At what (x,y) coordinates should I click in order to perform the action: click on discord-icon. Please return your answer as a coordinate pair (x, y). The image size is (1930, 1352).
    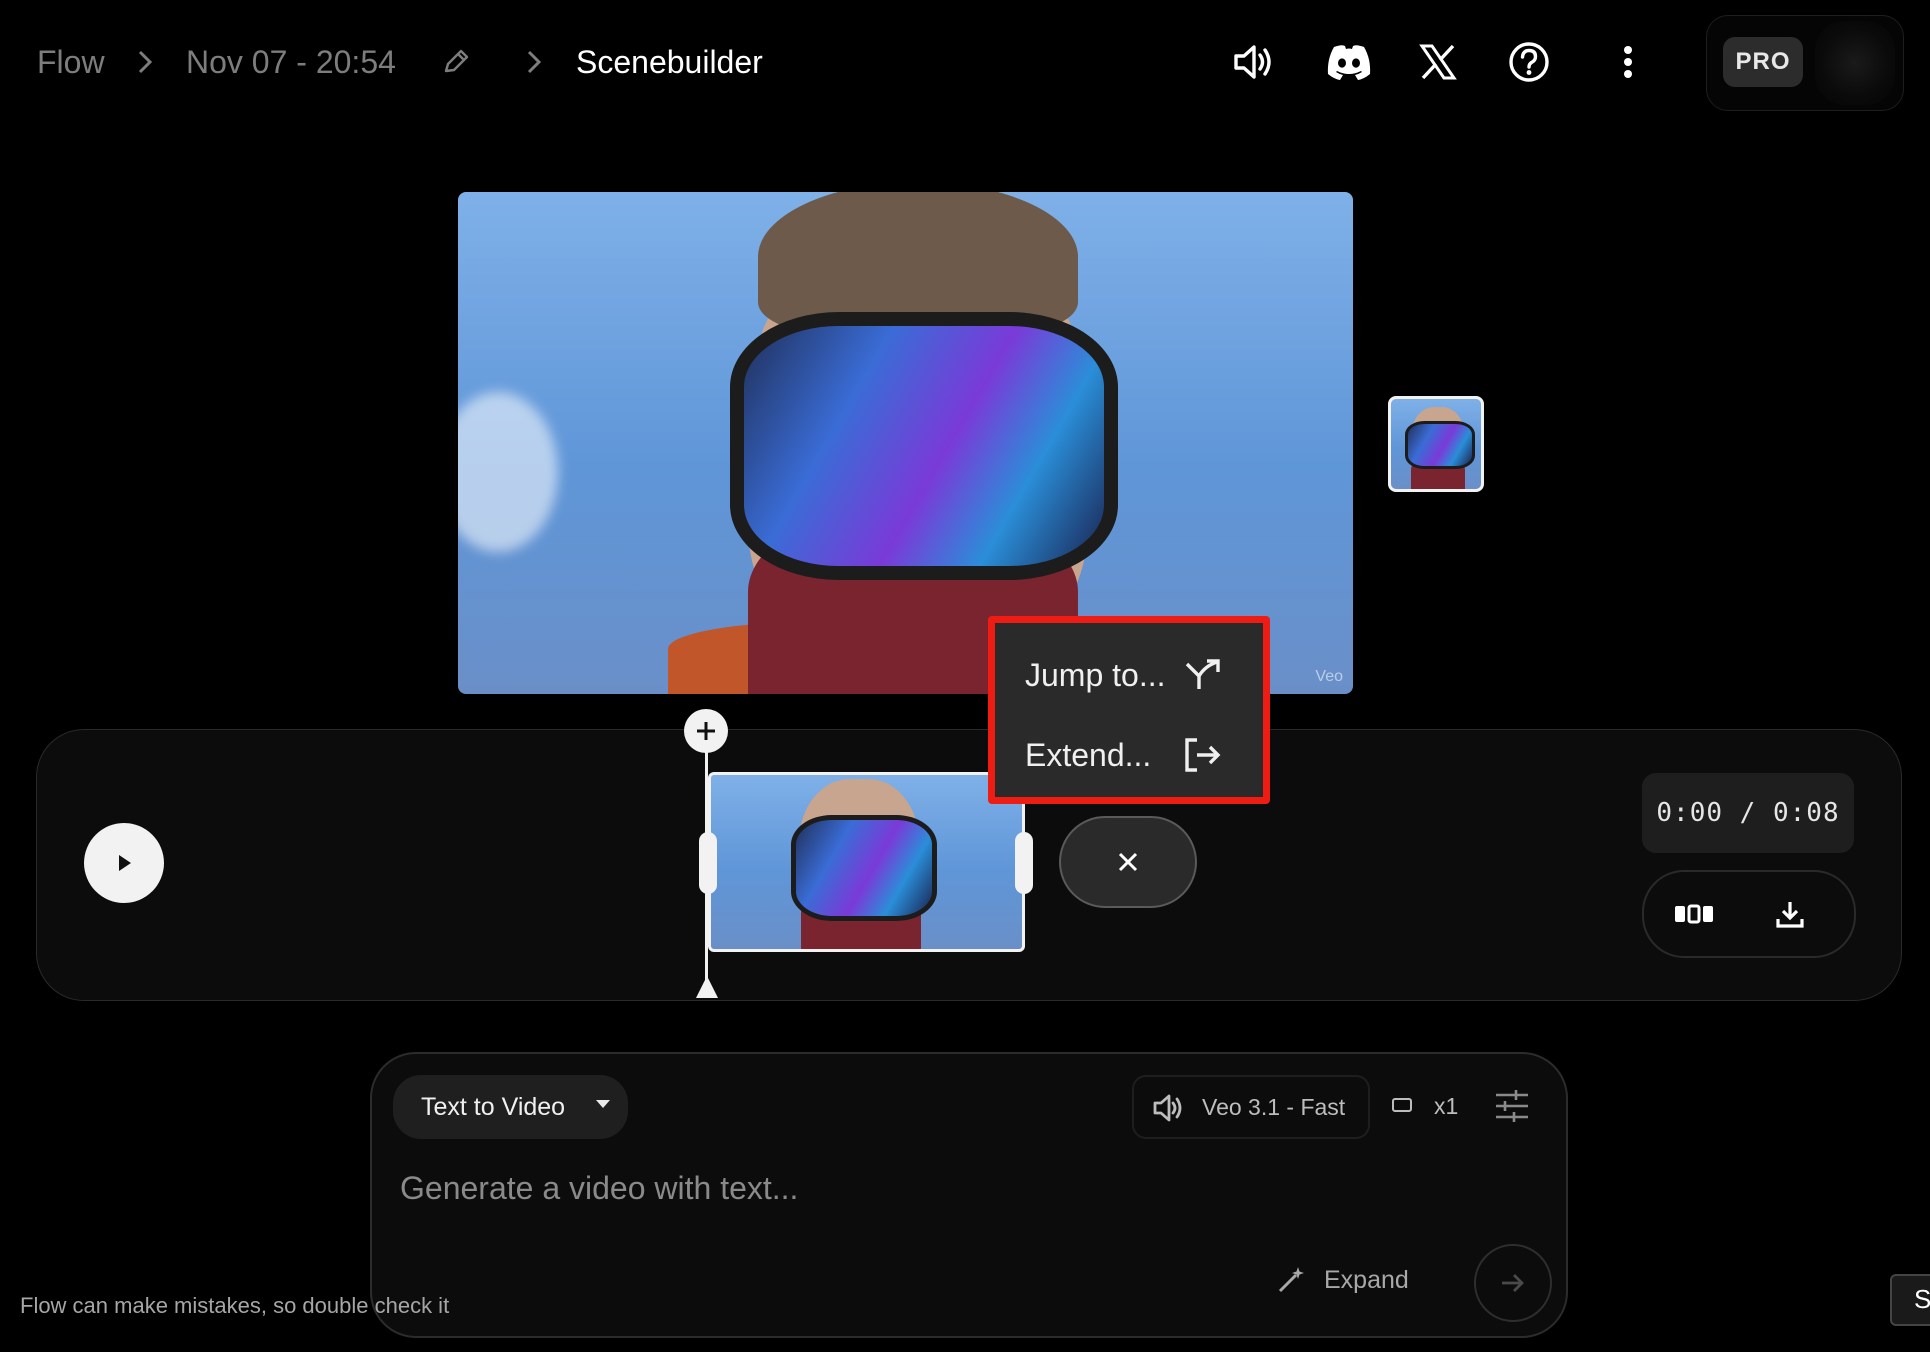
    Looking at the image, I should click on (1349, 62).